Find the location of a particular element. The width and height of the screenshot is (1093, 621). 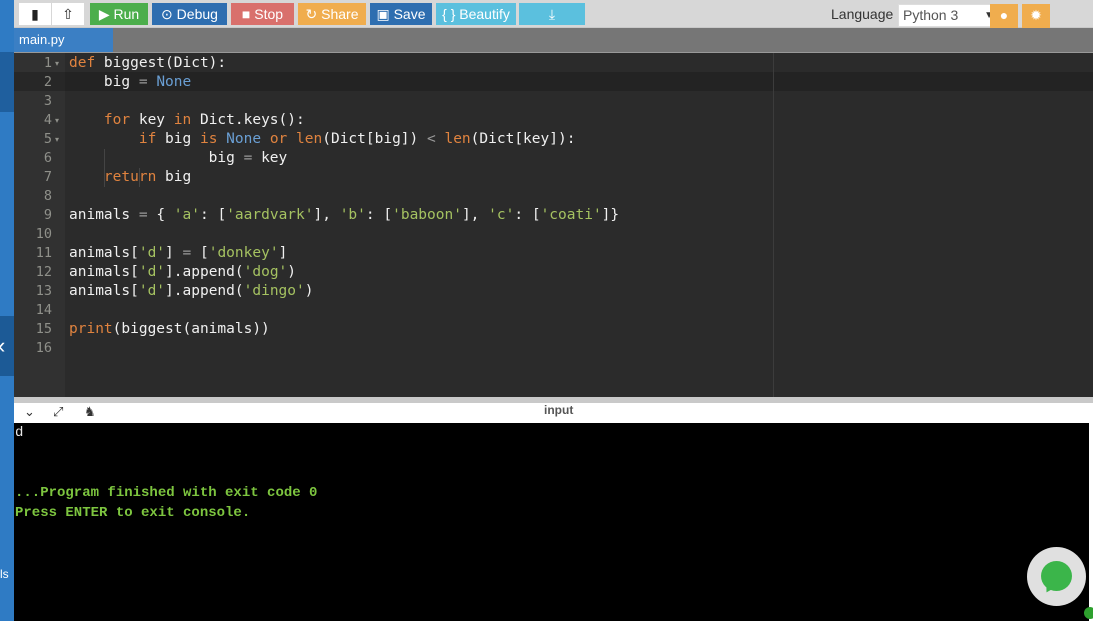

code-line: animals['d'].append('dingo') is located at coordinates (191, 291).